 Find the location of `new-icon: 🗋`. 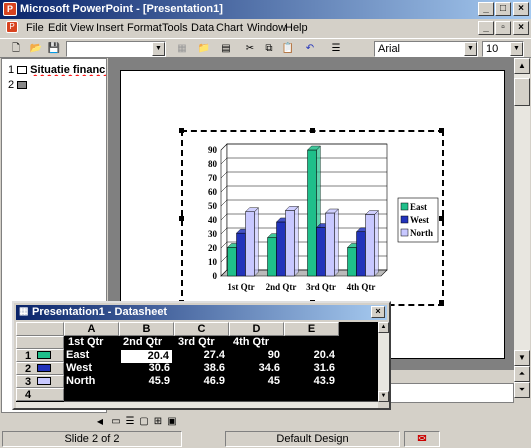

new-icon: 🗋 is located at coordinates (16, 48).